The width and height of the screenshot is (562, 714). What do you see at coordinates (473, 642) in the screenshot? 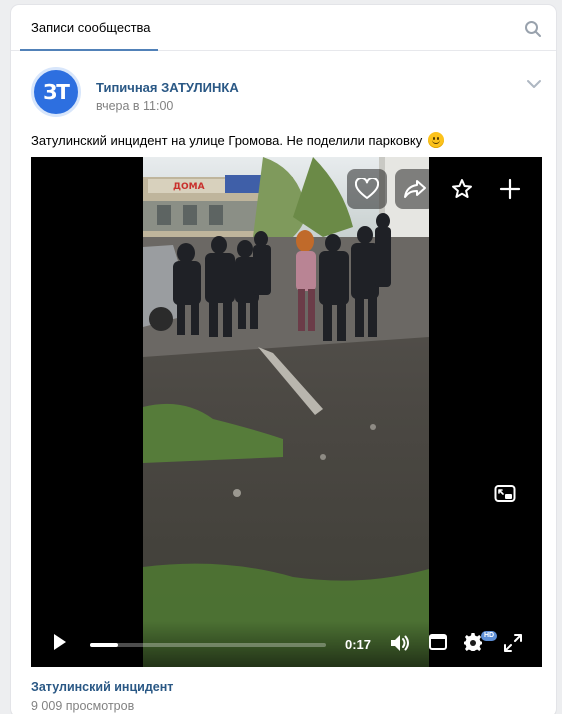
I see `settings-gear-icon` at bounding box center [473, 642].